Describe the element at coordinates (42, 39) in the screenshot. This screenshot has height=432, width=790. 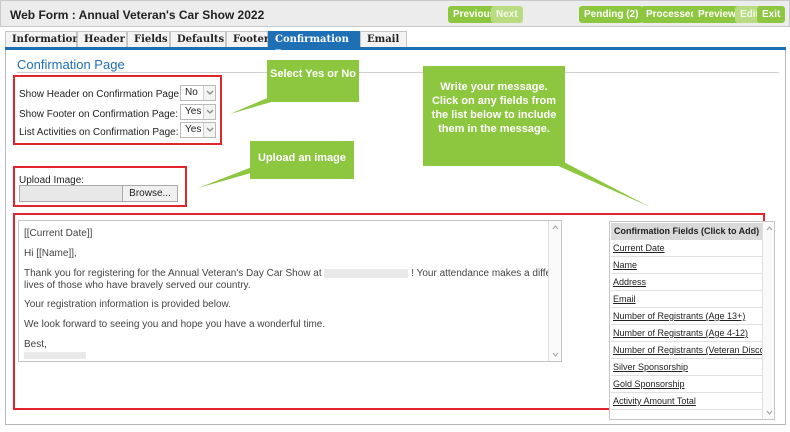
I see `tab-information: Information` at that location.